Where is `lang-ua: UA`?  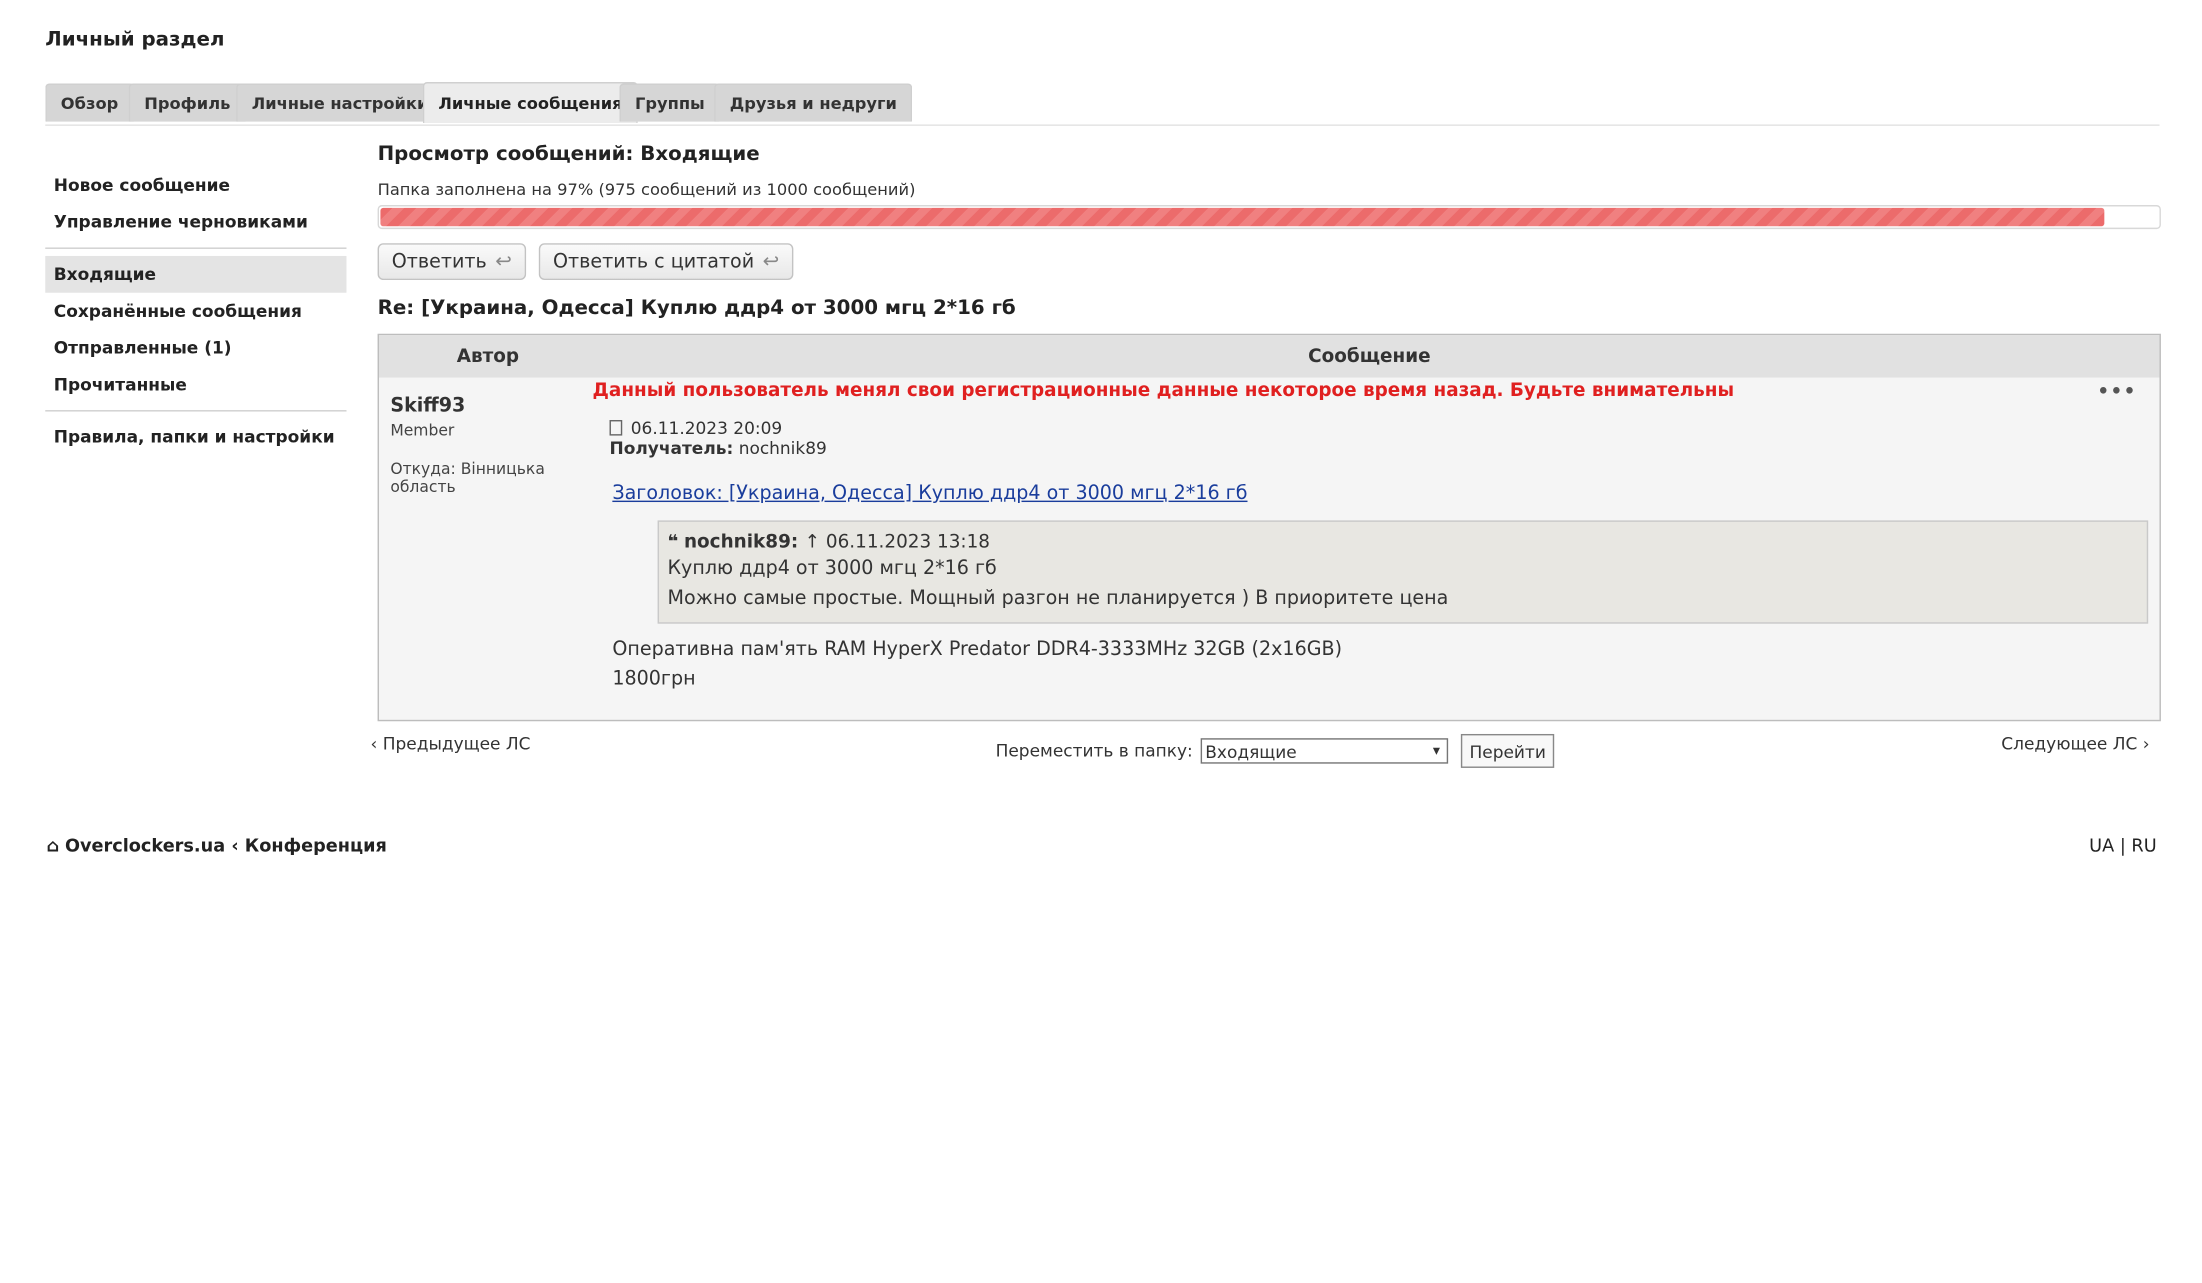 lang-ua: UA is located at coordinates (2101, 844).